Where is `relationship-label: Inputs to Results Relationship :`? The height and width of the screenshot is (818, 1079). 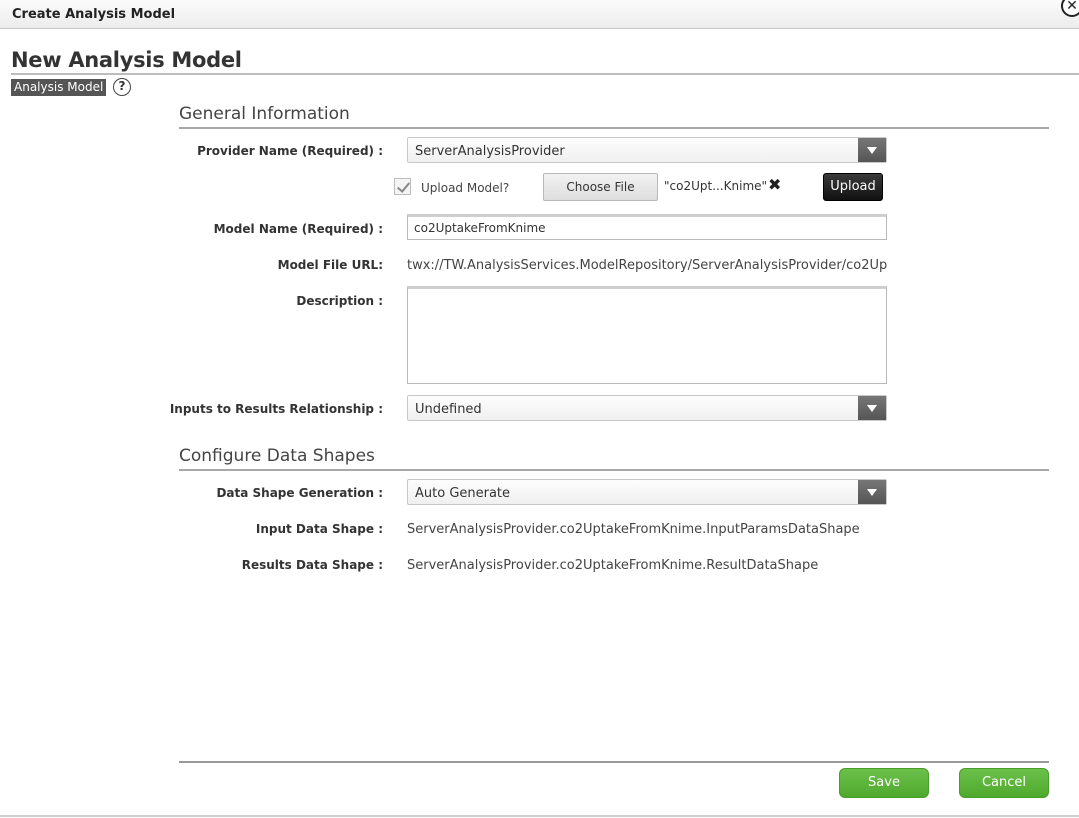
relationship-label: Inputs to Results Relationship : is located at coordinates (276, 409).